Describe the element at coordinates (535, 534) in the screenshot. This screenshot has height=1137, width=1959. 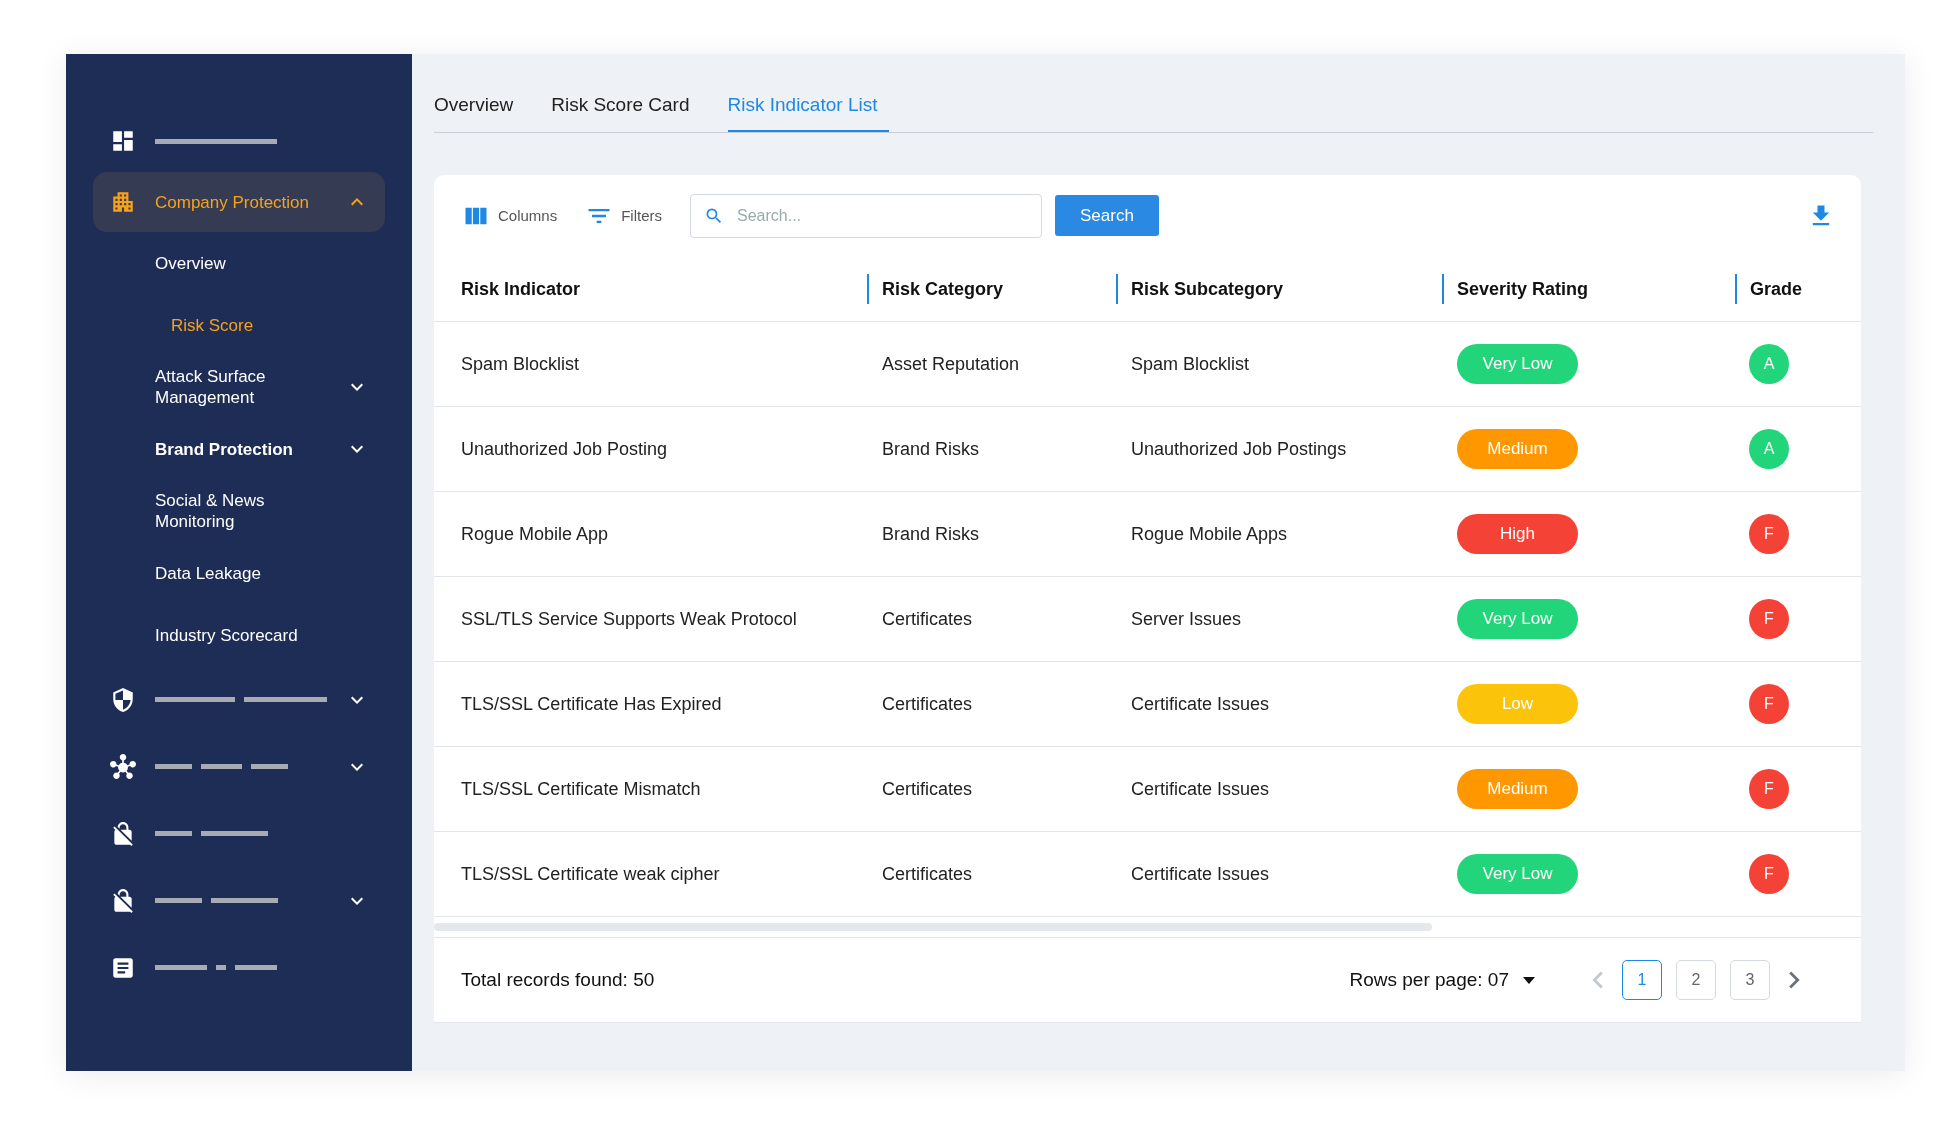
I see `table-cell-text: Rogue Mobile App` at that location.